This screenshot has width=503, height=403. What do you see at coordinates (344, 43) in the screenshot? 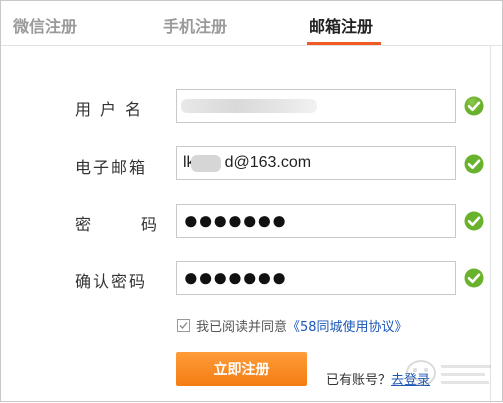
I see `active-tab-indicator` at bounding box center [344, 43].